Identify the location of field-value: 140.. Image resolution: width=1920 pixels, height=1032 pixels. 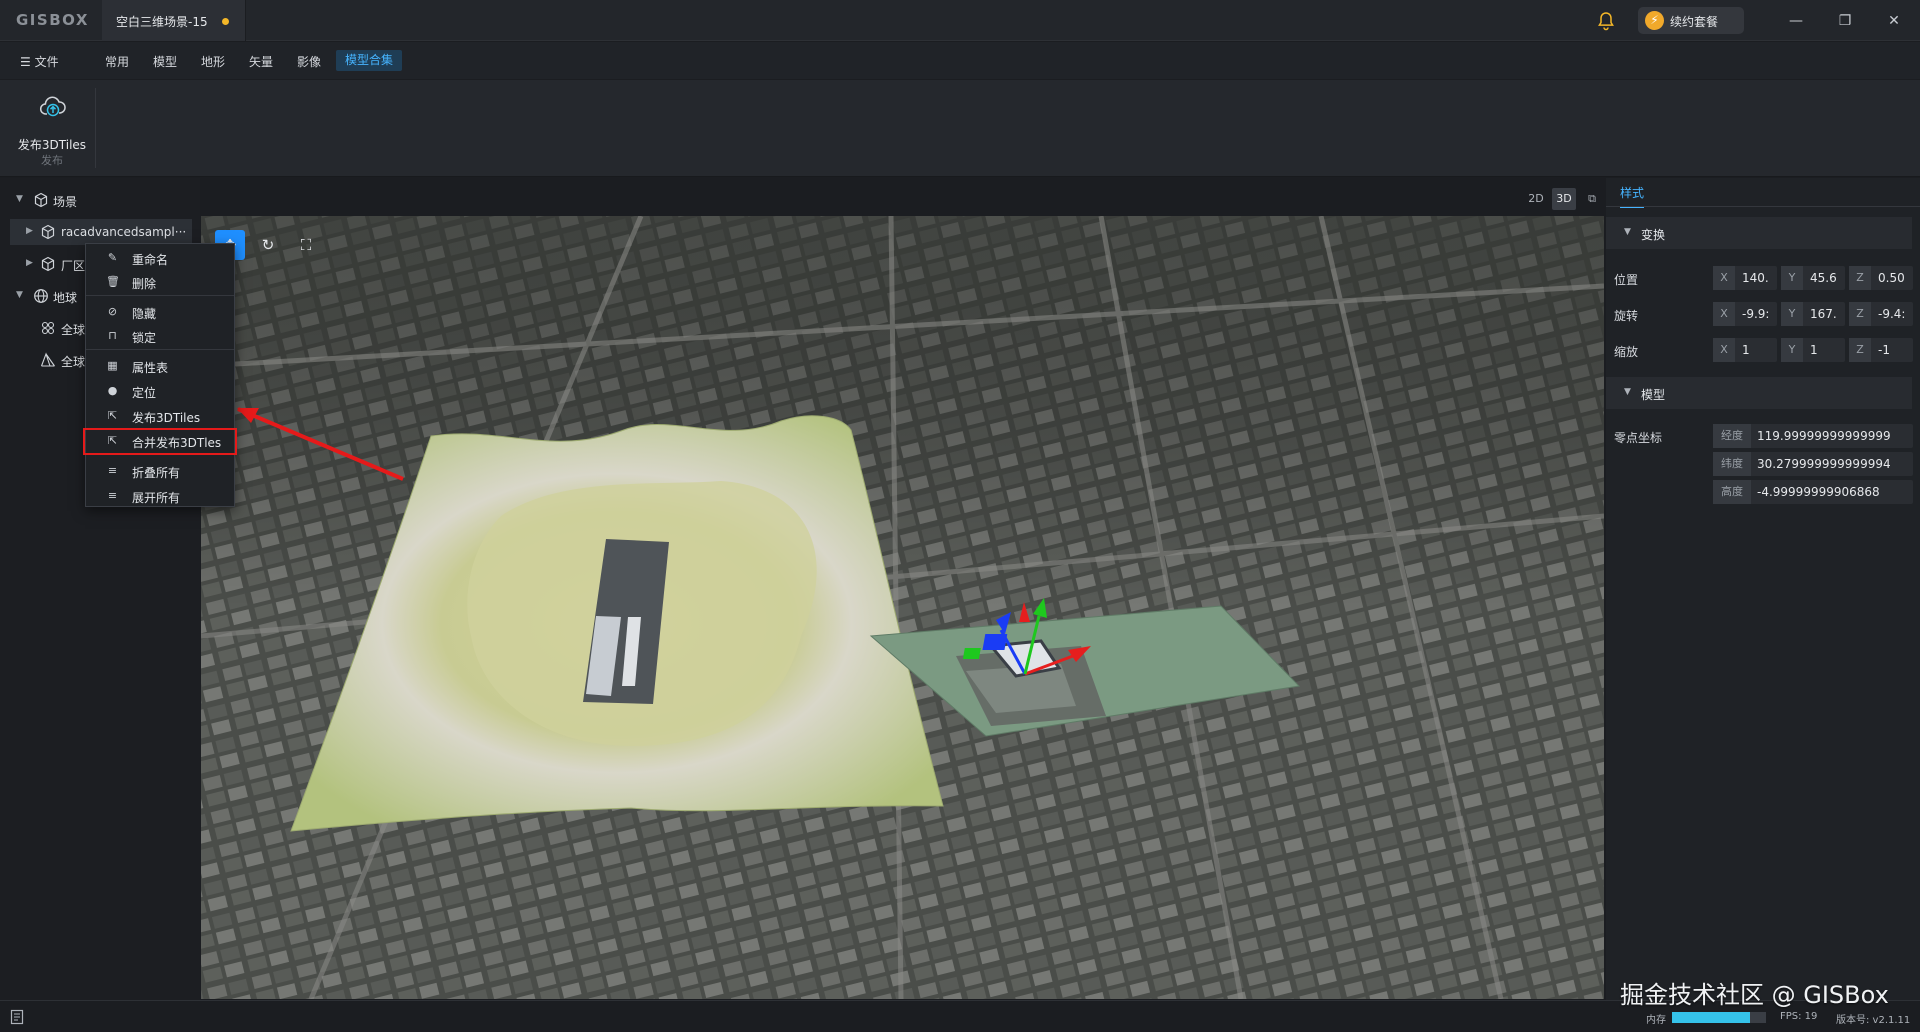
(1755, 278).